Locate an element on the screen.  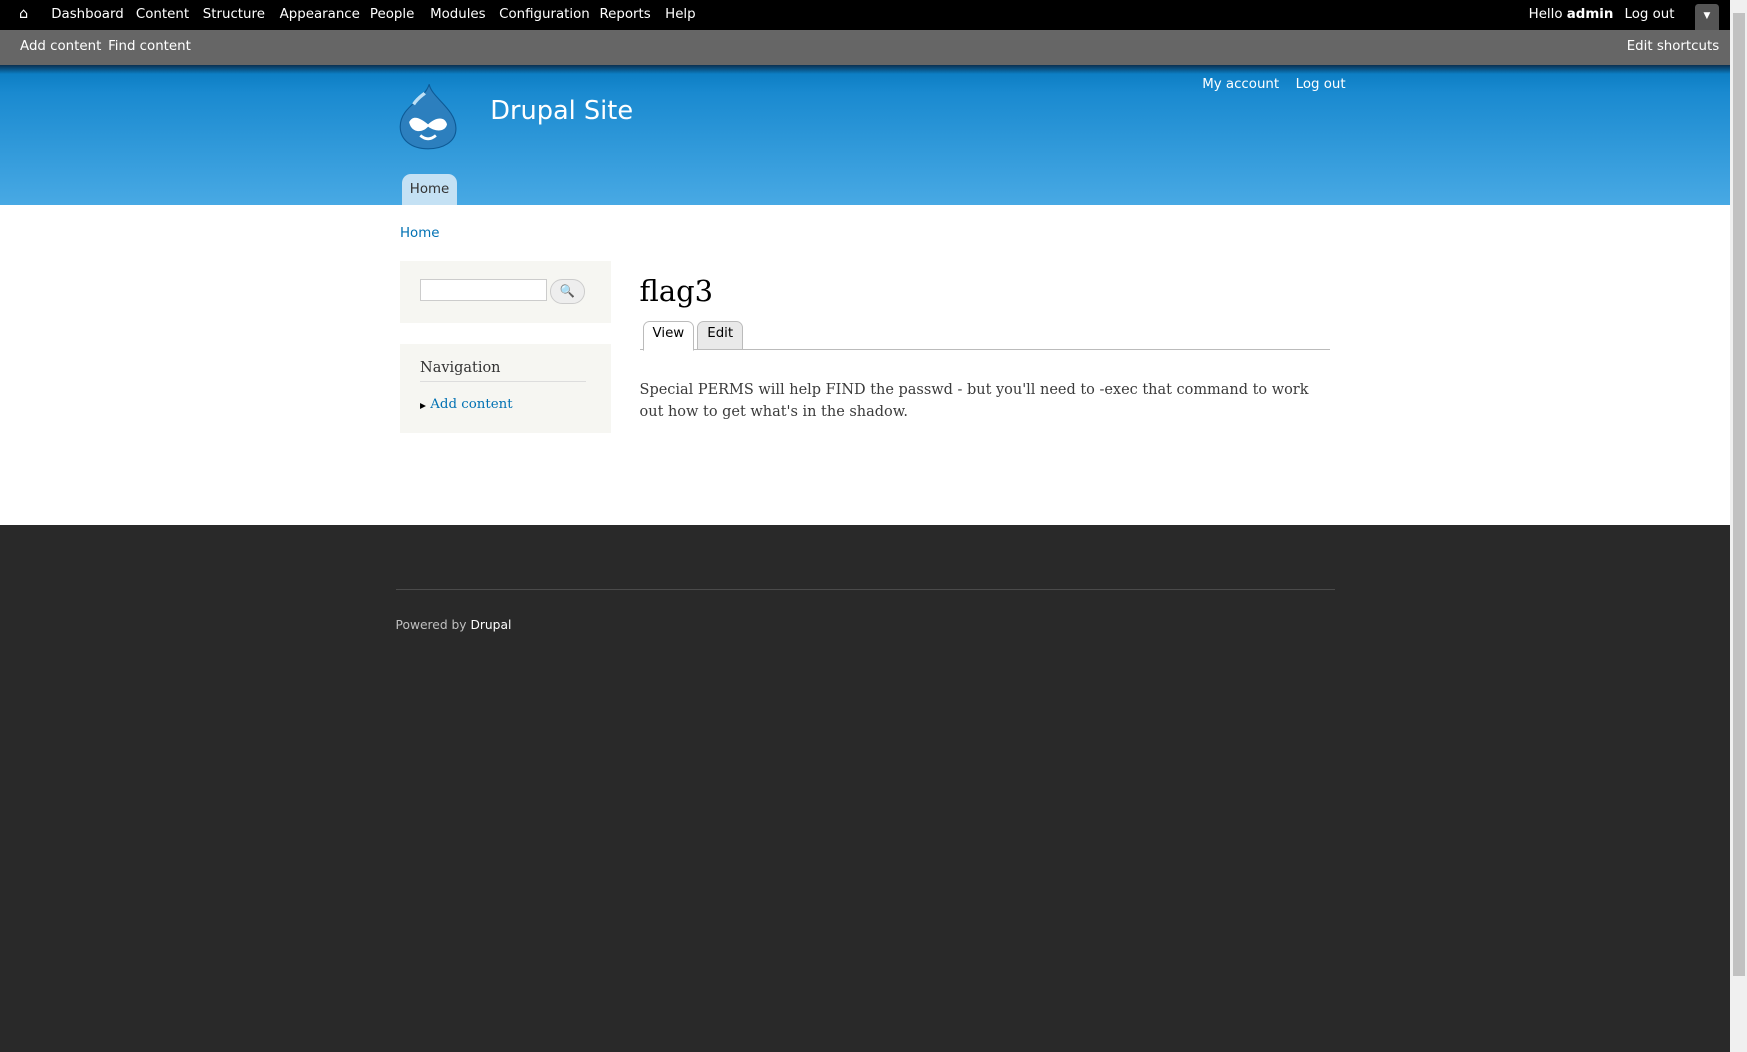
main-menu-home-tab: Home is located at coordinates (429, 189).